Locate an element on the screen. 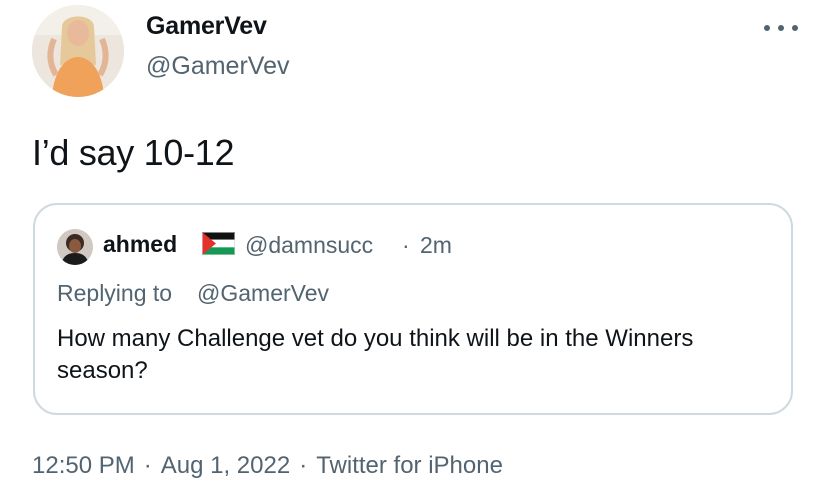 The image size is (828, 485). replying-to-handle: @GamerVev is located at coordinates (263, 293).